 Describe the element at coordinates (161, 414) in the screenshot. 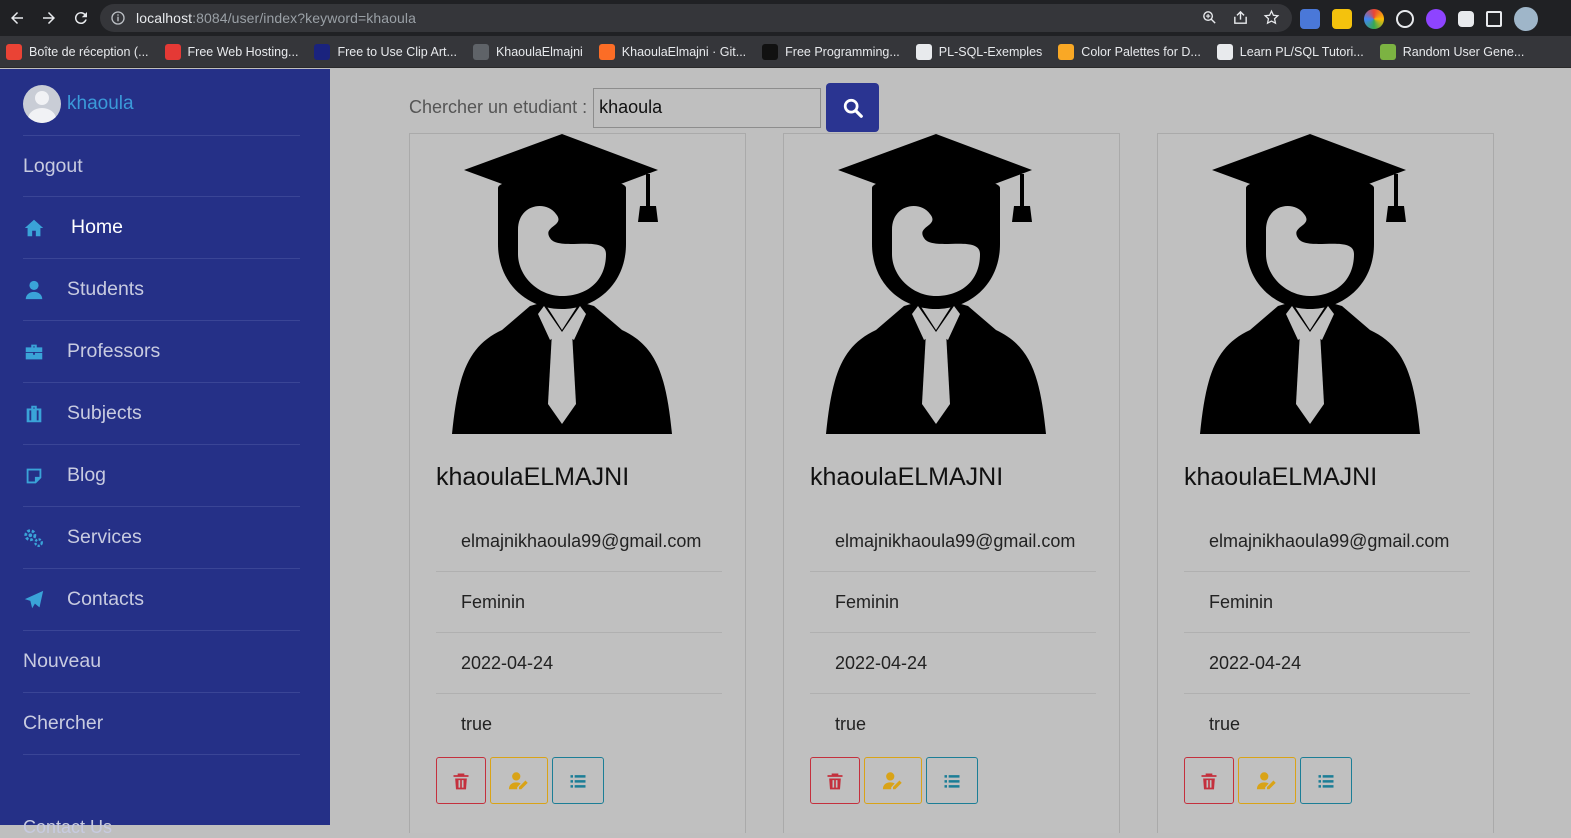

I see `sidebar-item-subjects: Subjects` at that location.